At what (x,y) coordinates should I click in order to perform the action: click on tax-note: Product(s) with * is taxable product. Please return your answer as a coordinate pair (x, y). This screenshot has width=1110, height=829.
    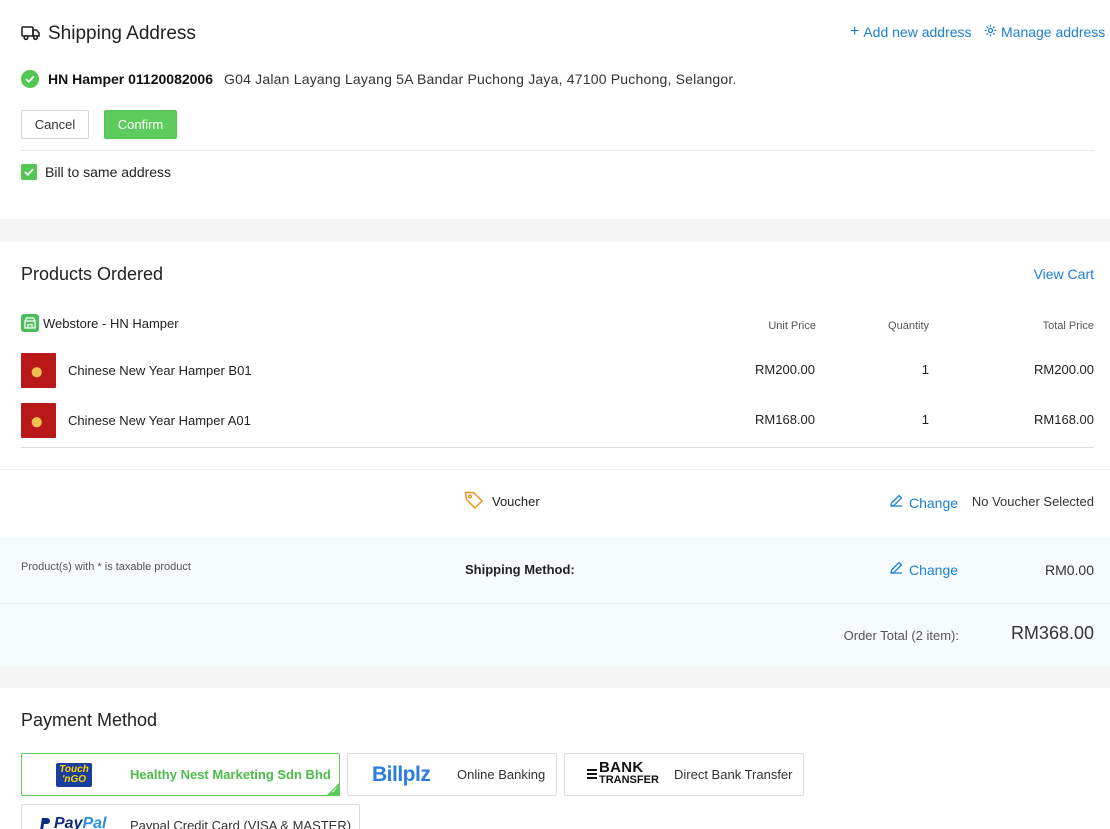
    Looking at the image, I should click on (106, 567).